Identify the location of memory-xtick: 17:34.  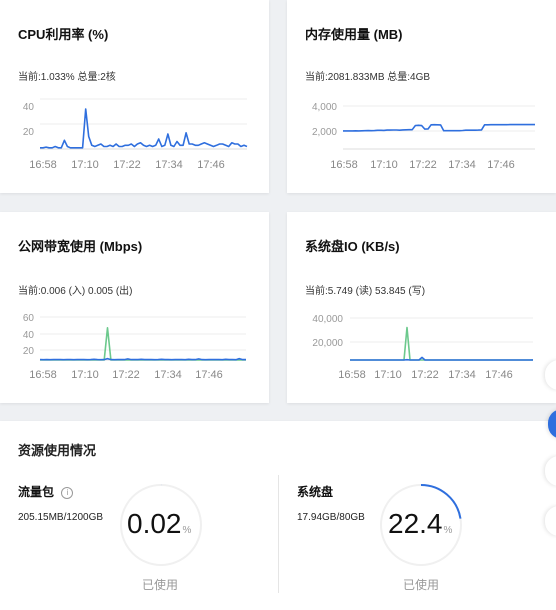
(462, 165).